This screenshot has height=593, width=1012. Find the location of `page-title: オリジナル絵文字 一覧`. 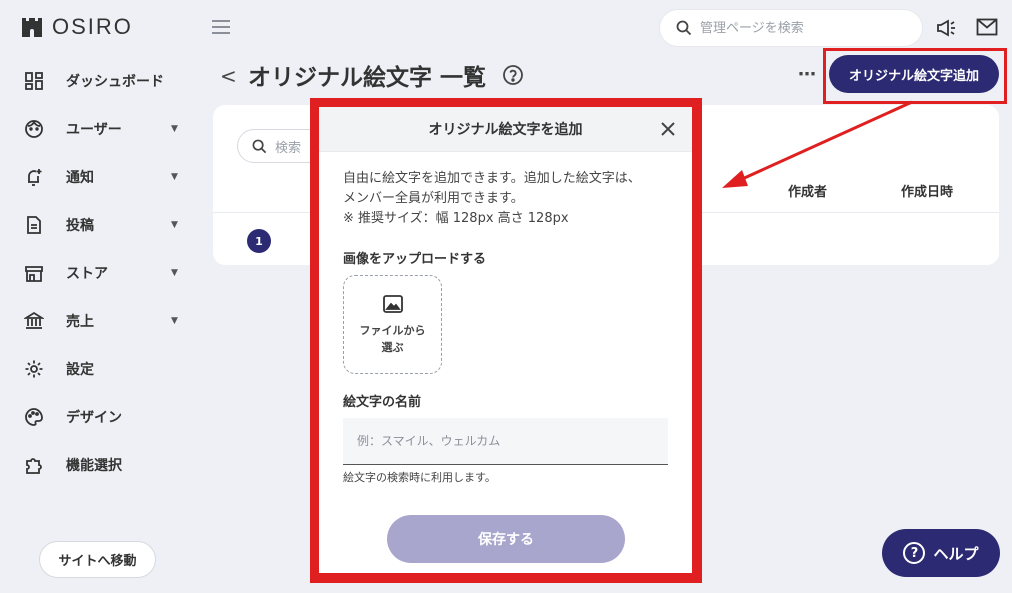

page-title: オリジナル絵文字 一覧 is located at coordinates (367, 78).